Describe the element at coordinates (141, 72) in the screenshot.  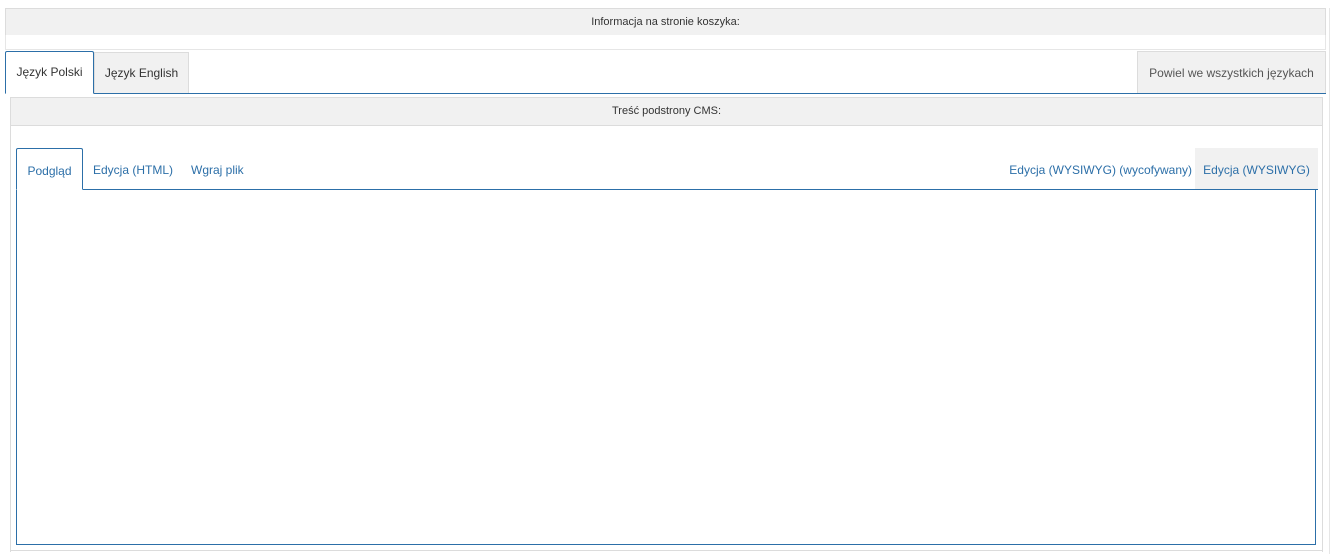
I see `tab-language-english: Język English` at that location.